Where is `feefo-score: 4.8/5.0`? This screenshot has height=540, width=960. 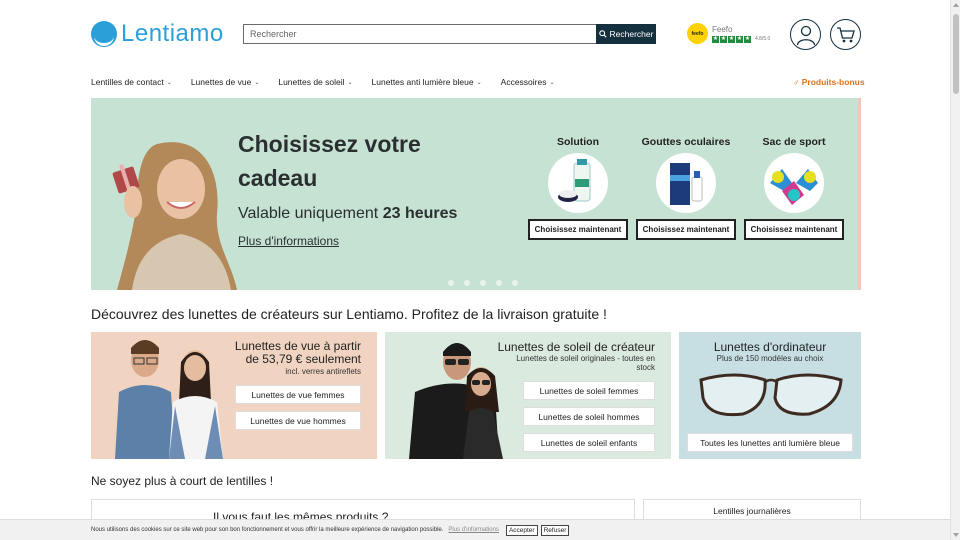
feefo-score: 4.8/5.0 is located at coordinates (763, 39).